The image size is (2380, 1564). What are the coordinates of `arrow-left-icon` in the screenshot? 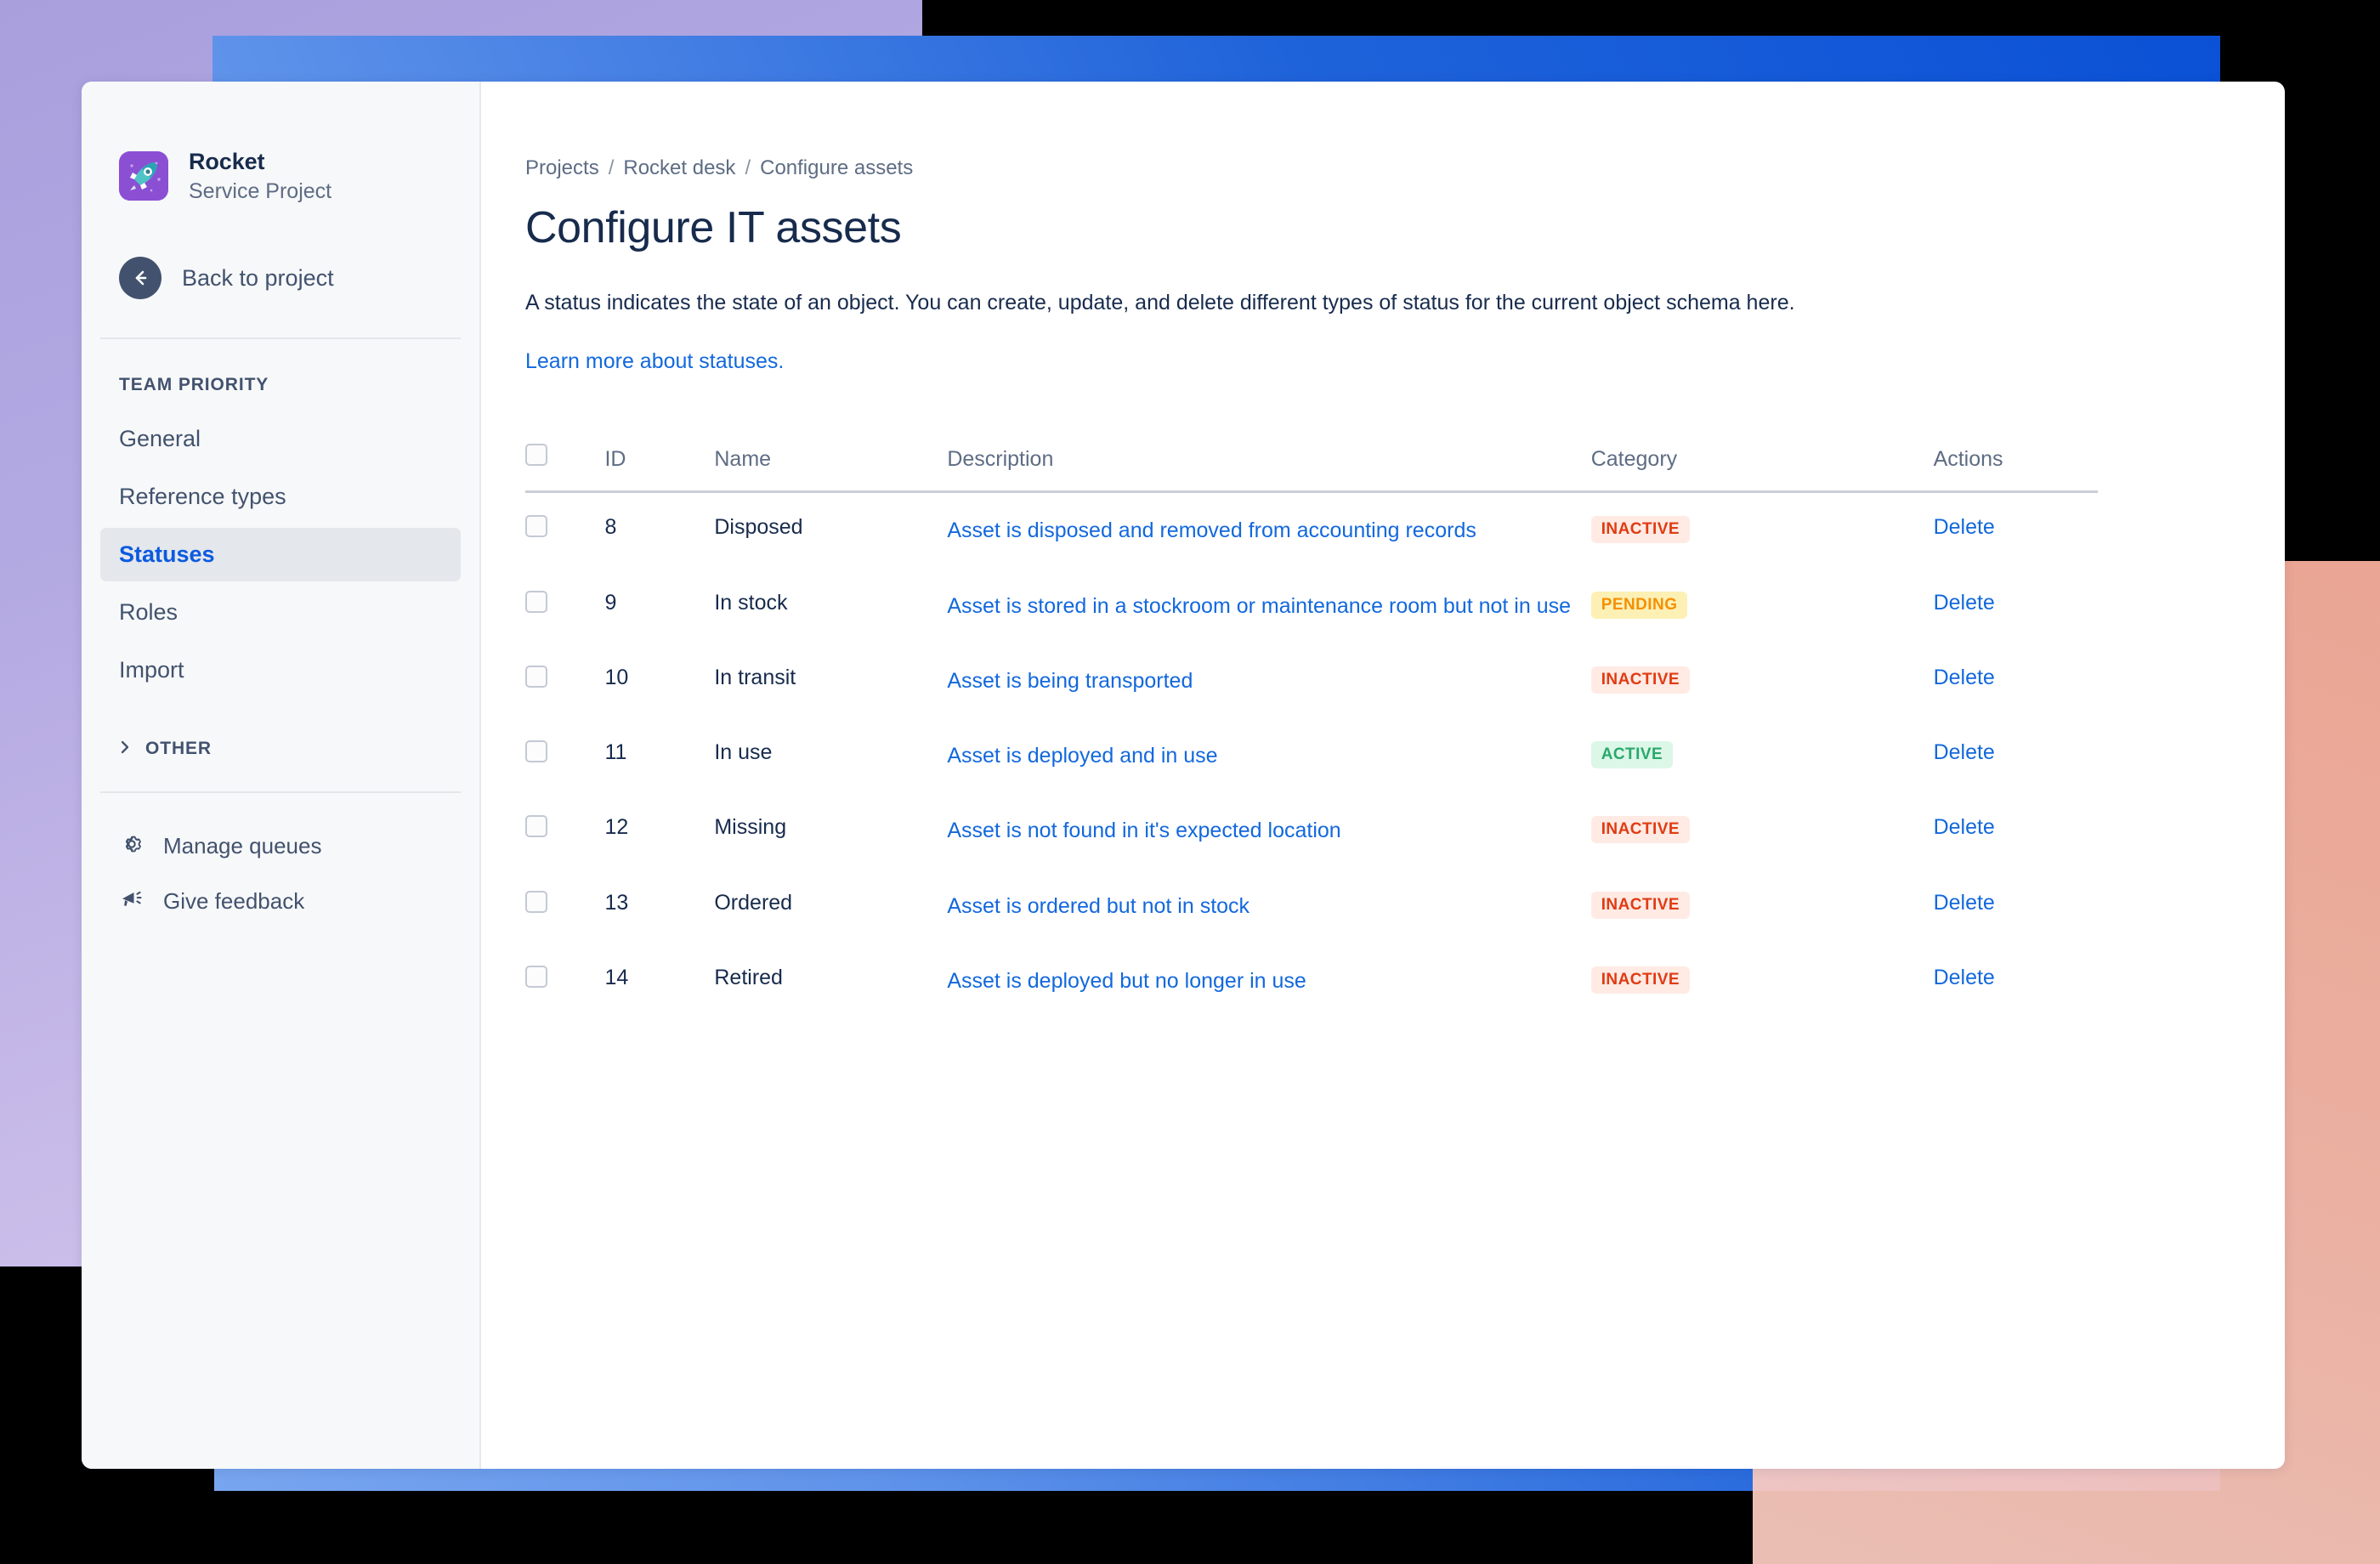 It's located at (140, 278).